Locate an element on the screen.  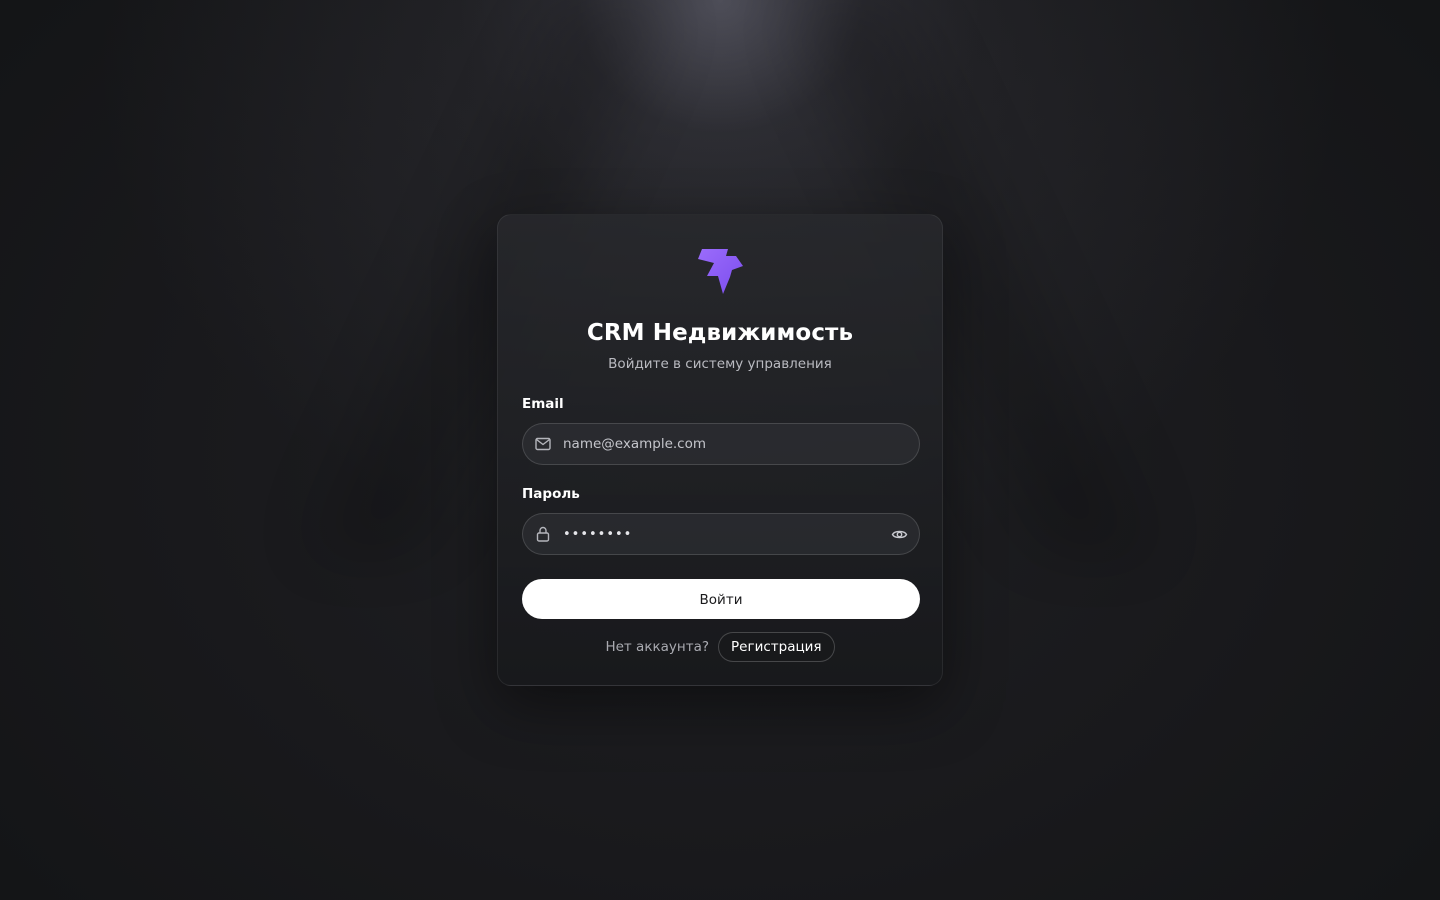
password-input is located at coordinates (718, 534).